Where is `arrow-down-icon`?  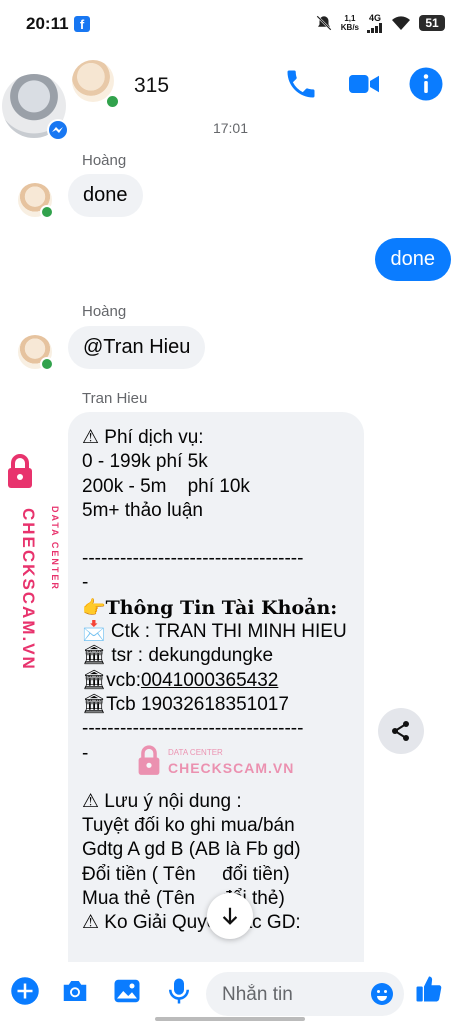 arrow-down-icon is located at coordinates (230, 916).